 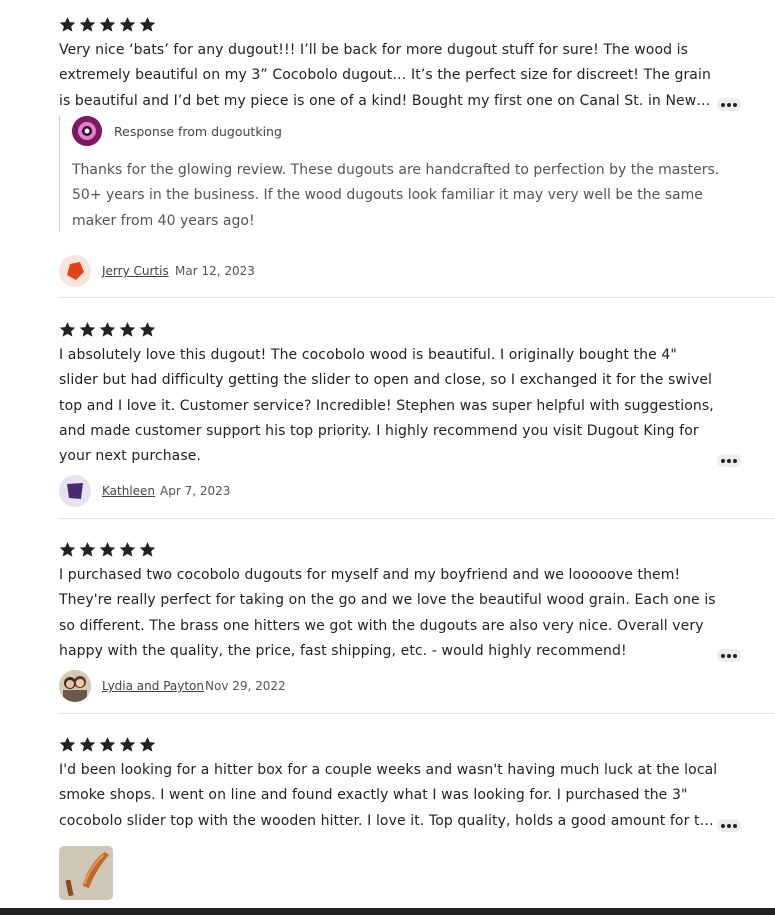 What do you see at coordinates (128, 491) in the screenshot?
I see `reviewer-name-link: Kathleen` at bounding box center [128, 491].